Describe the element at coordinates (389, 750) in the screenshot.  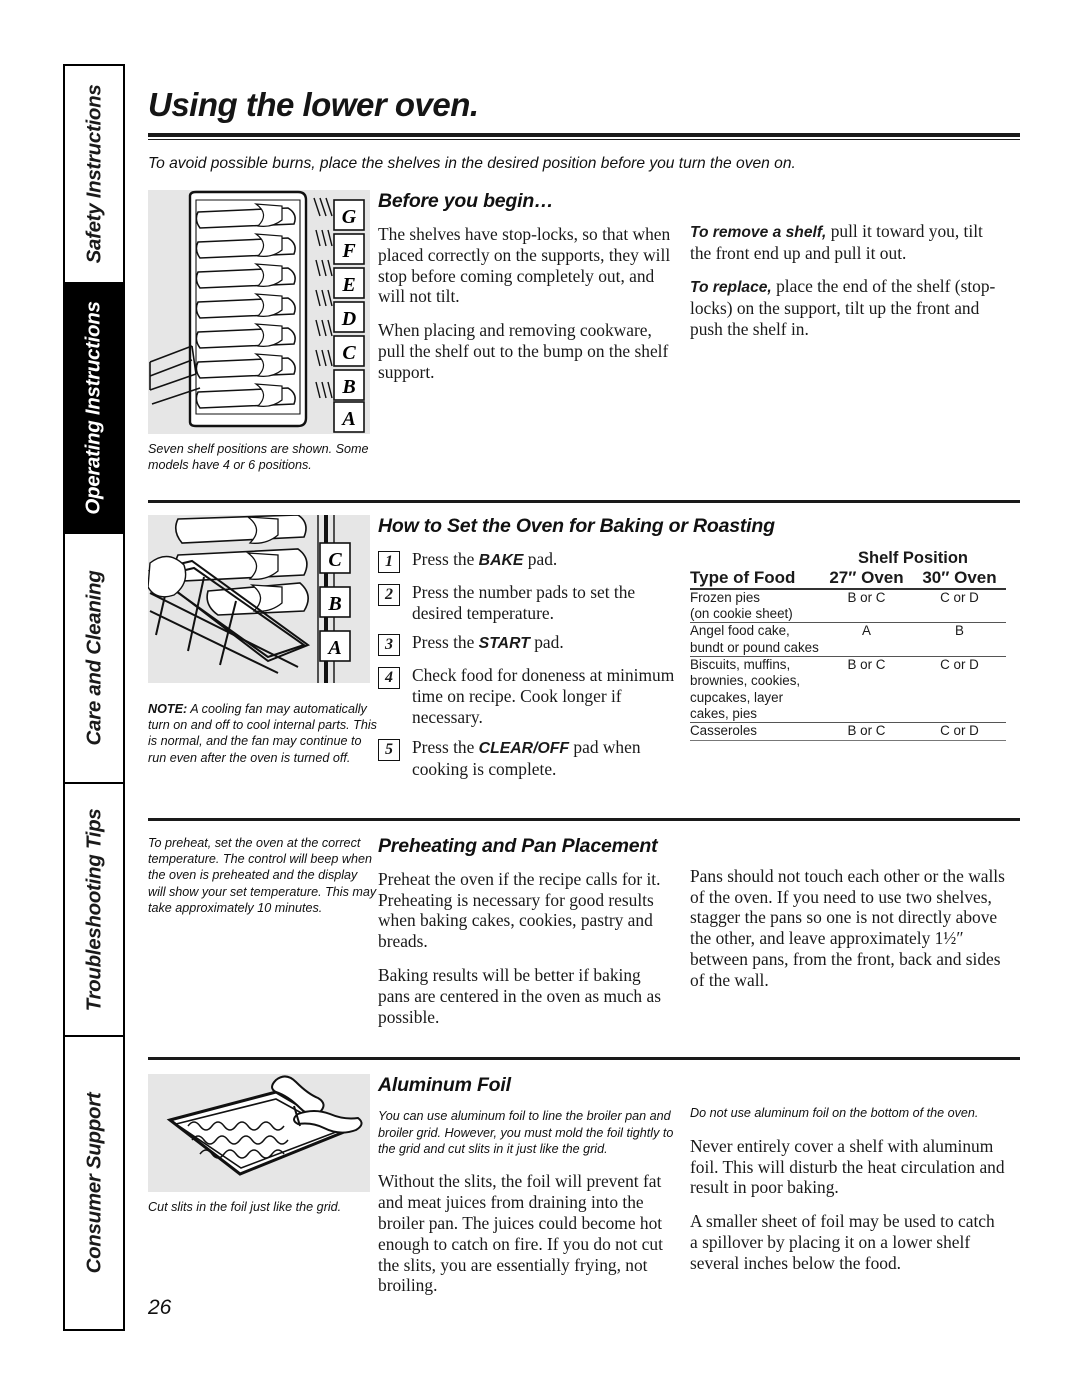
I see `step-number: 5` at that location.